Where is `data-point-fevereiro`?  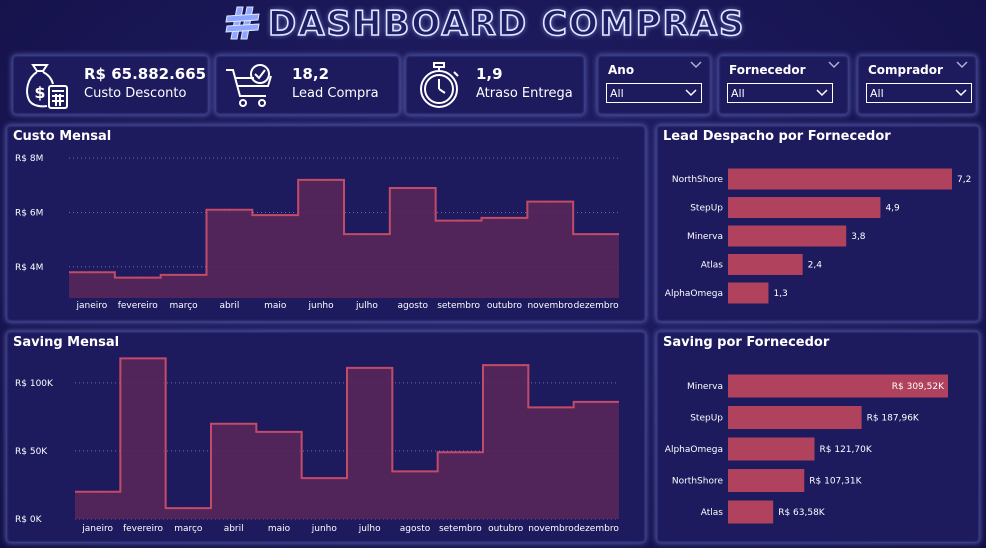 data-point-fevereiro is located at coordinates (143, 358).